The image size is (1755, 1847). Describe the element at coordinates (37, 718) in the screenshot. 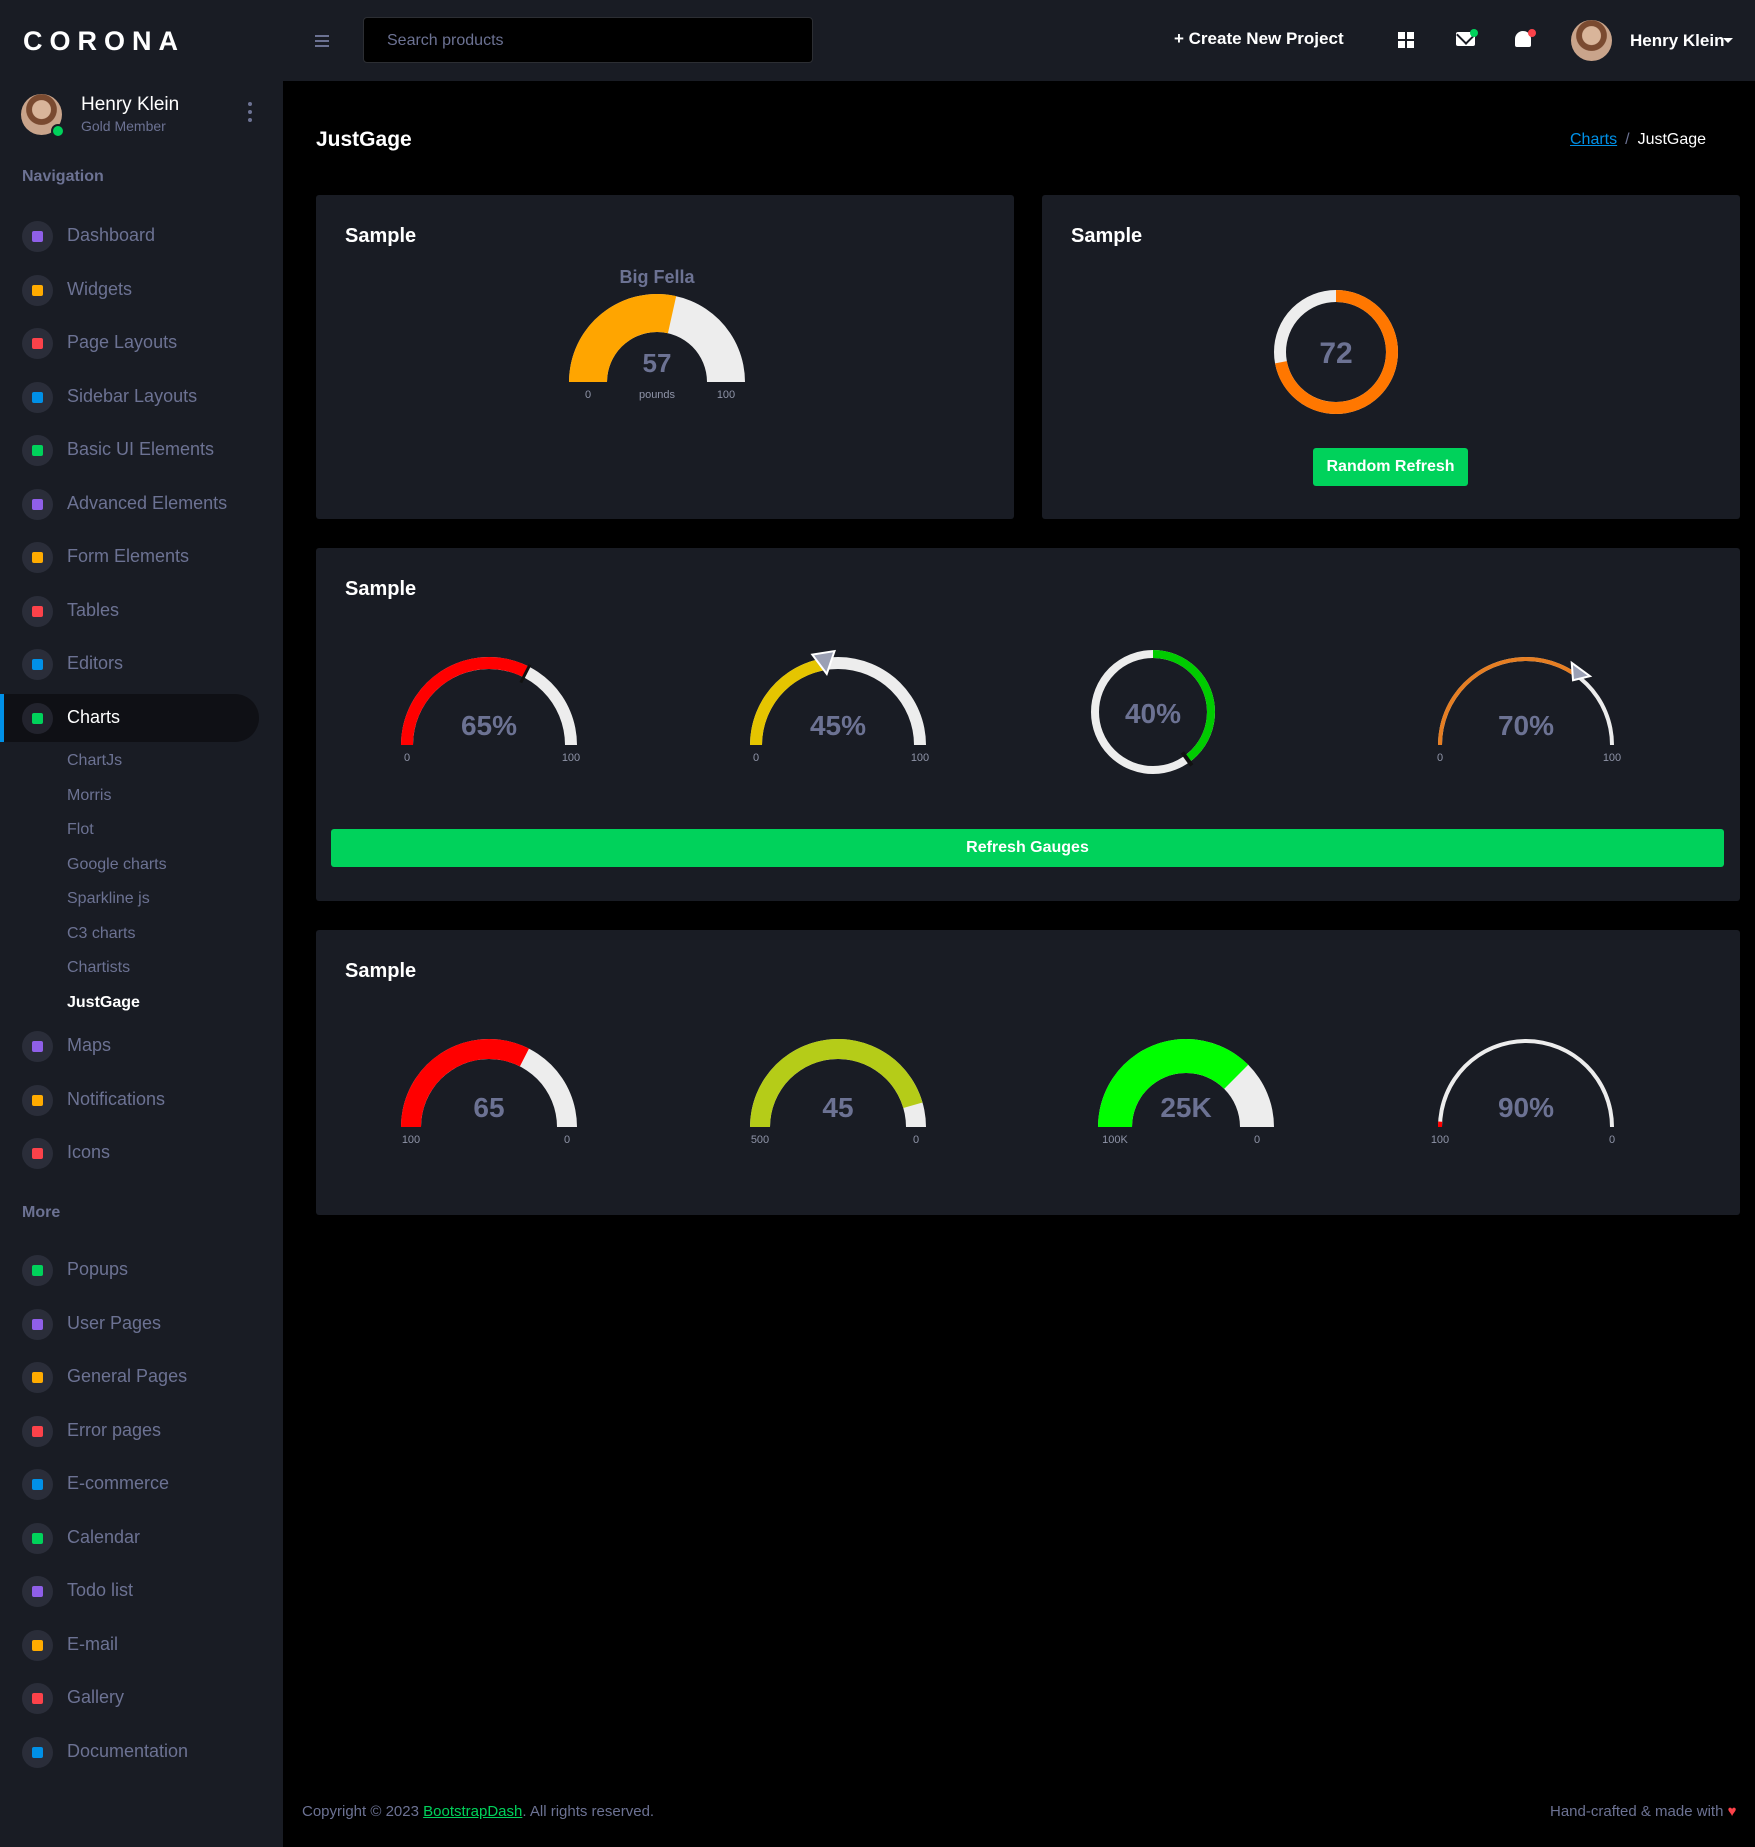

I see `chart-icon` at that location.